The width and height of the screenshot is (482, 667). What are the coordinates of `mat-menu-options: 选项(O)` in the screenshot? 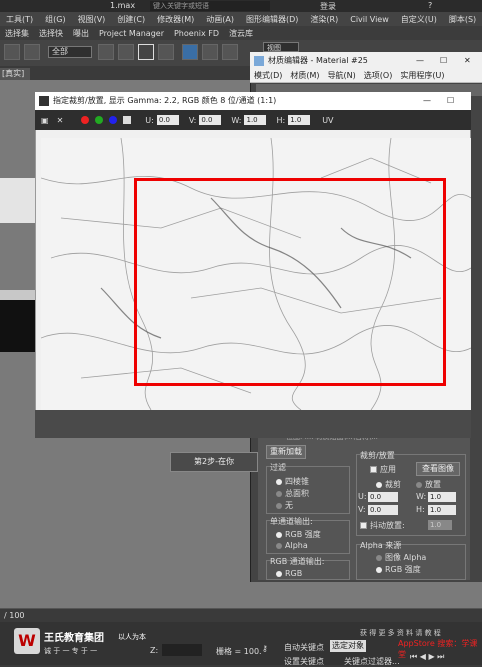 It's located at (378, 75).